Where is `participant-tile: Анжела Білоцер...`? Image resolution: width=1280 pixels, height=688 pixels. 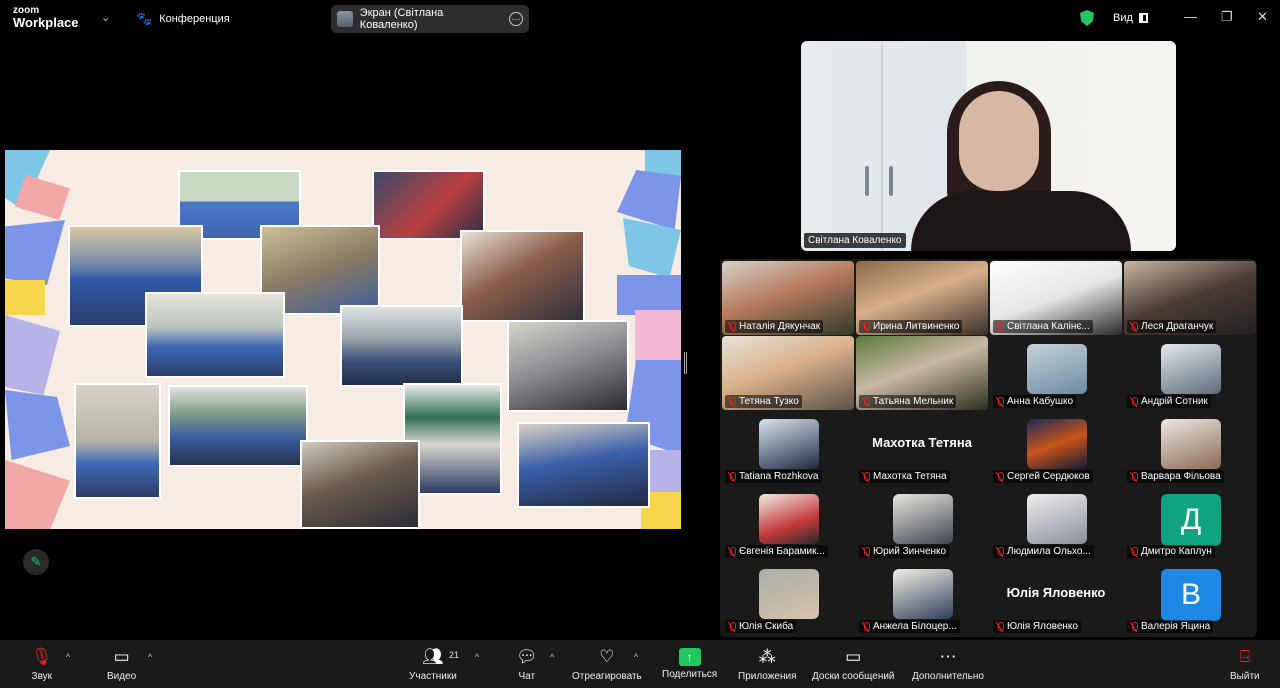
participant-tile: Анжела Білоцер... is located at coordinates (922, 598).